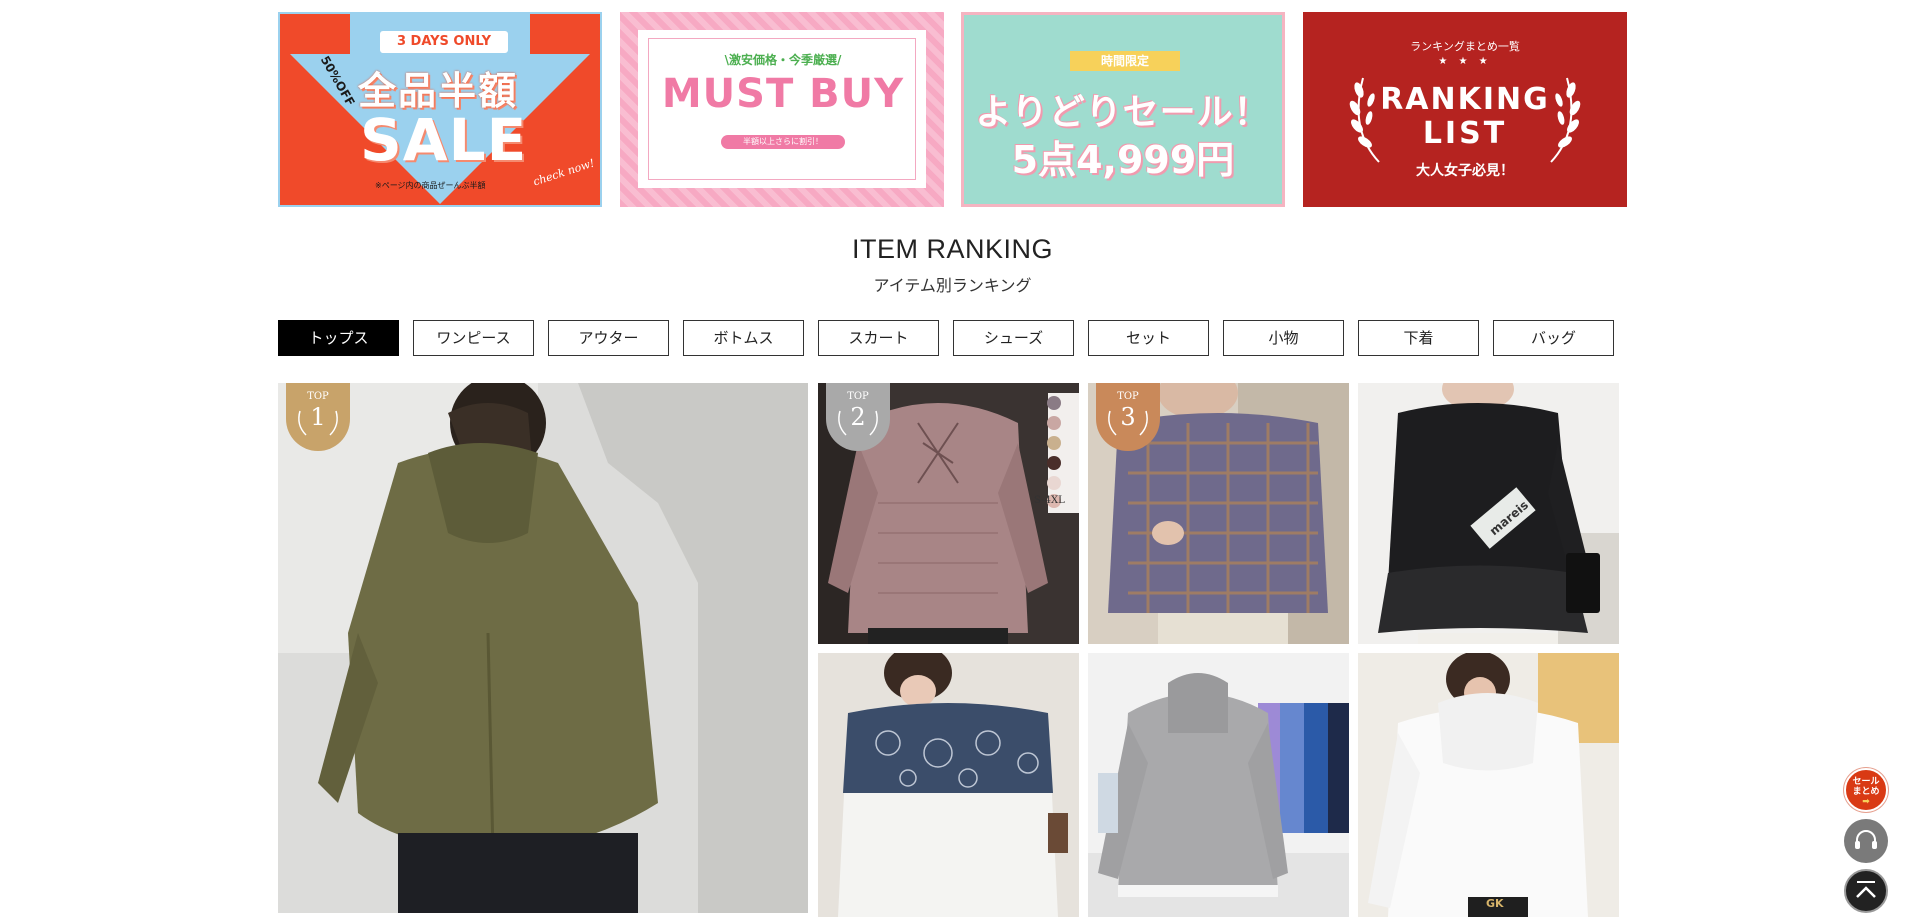 Image resolution: width=1905 pixels, height=917 pixels. I want to click on white-hooded-tee-photo, so click(1488, 785).